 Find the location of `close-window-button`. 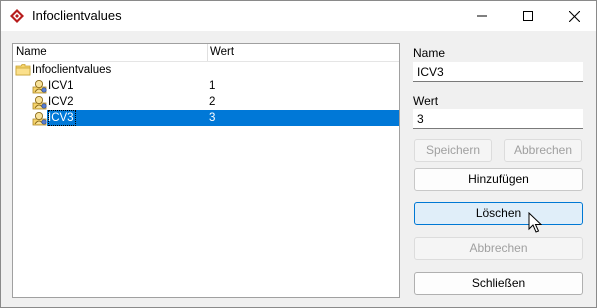

close-window-button is located at coordinates (574, 16).